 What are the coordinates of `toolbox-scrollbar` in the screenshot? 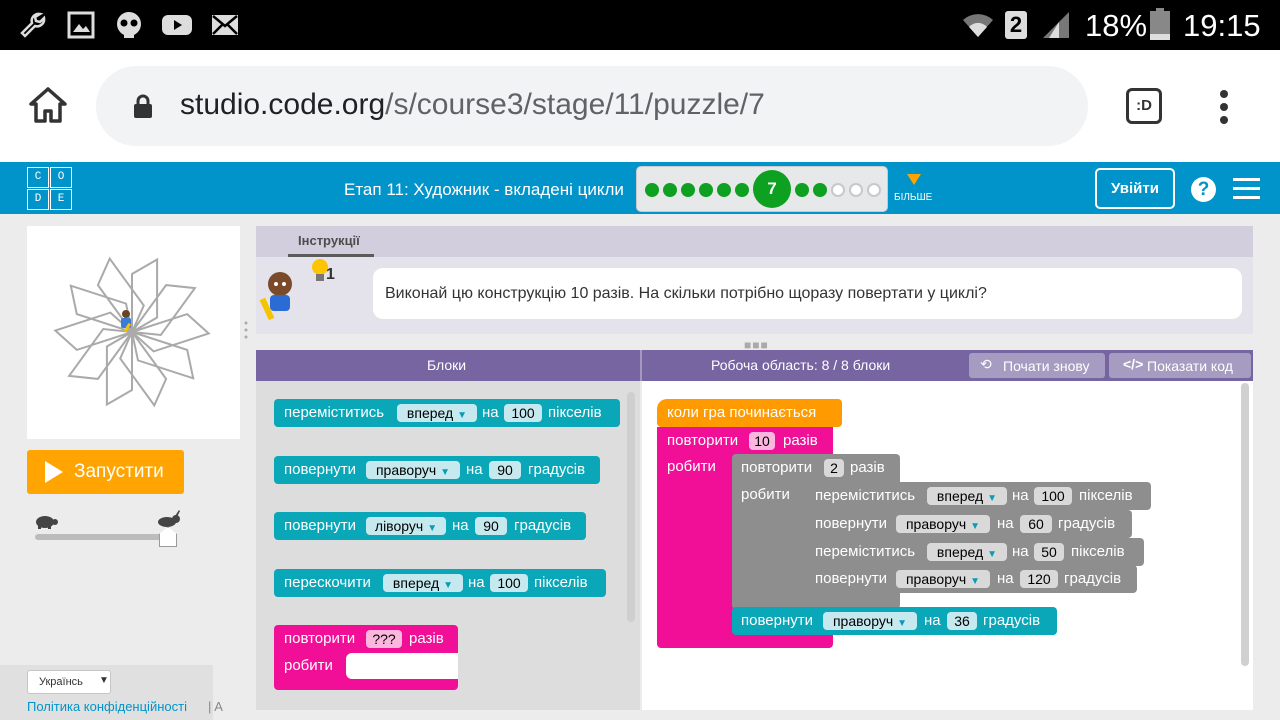 It's located at (631, 507).